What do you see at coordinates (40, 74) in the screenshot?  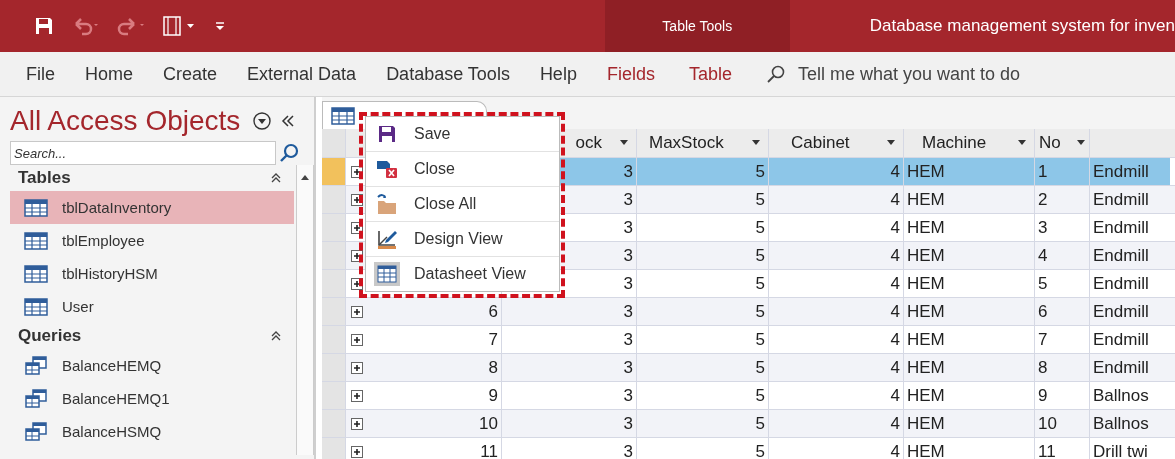 I see `ribbon-tab: File` at bounding box center [40, 74].